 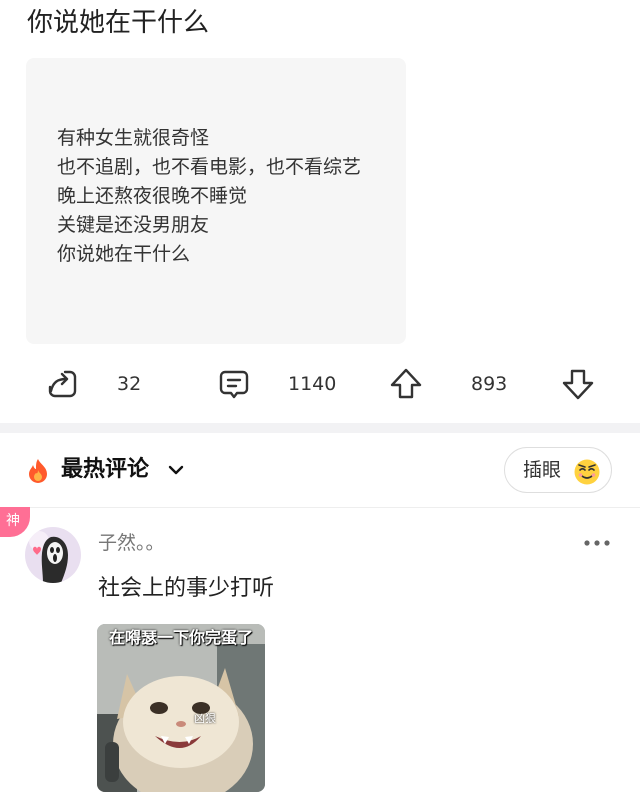 What do you see at coordinates (133, 138) in the screenshot?
I see `quote-line: 有种女生就很奇怪` at bounding box center [133, 138].